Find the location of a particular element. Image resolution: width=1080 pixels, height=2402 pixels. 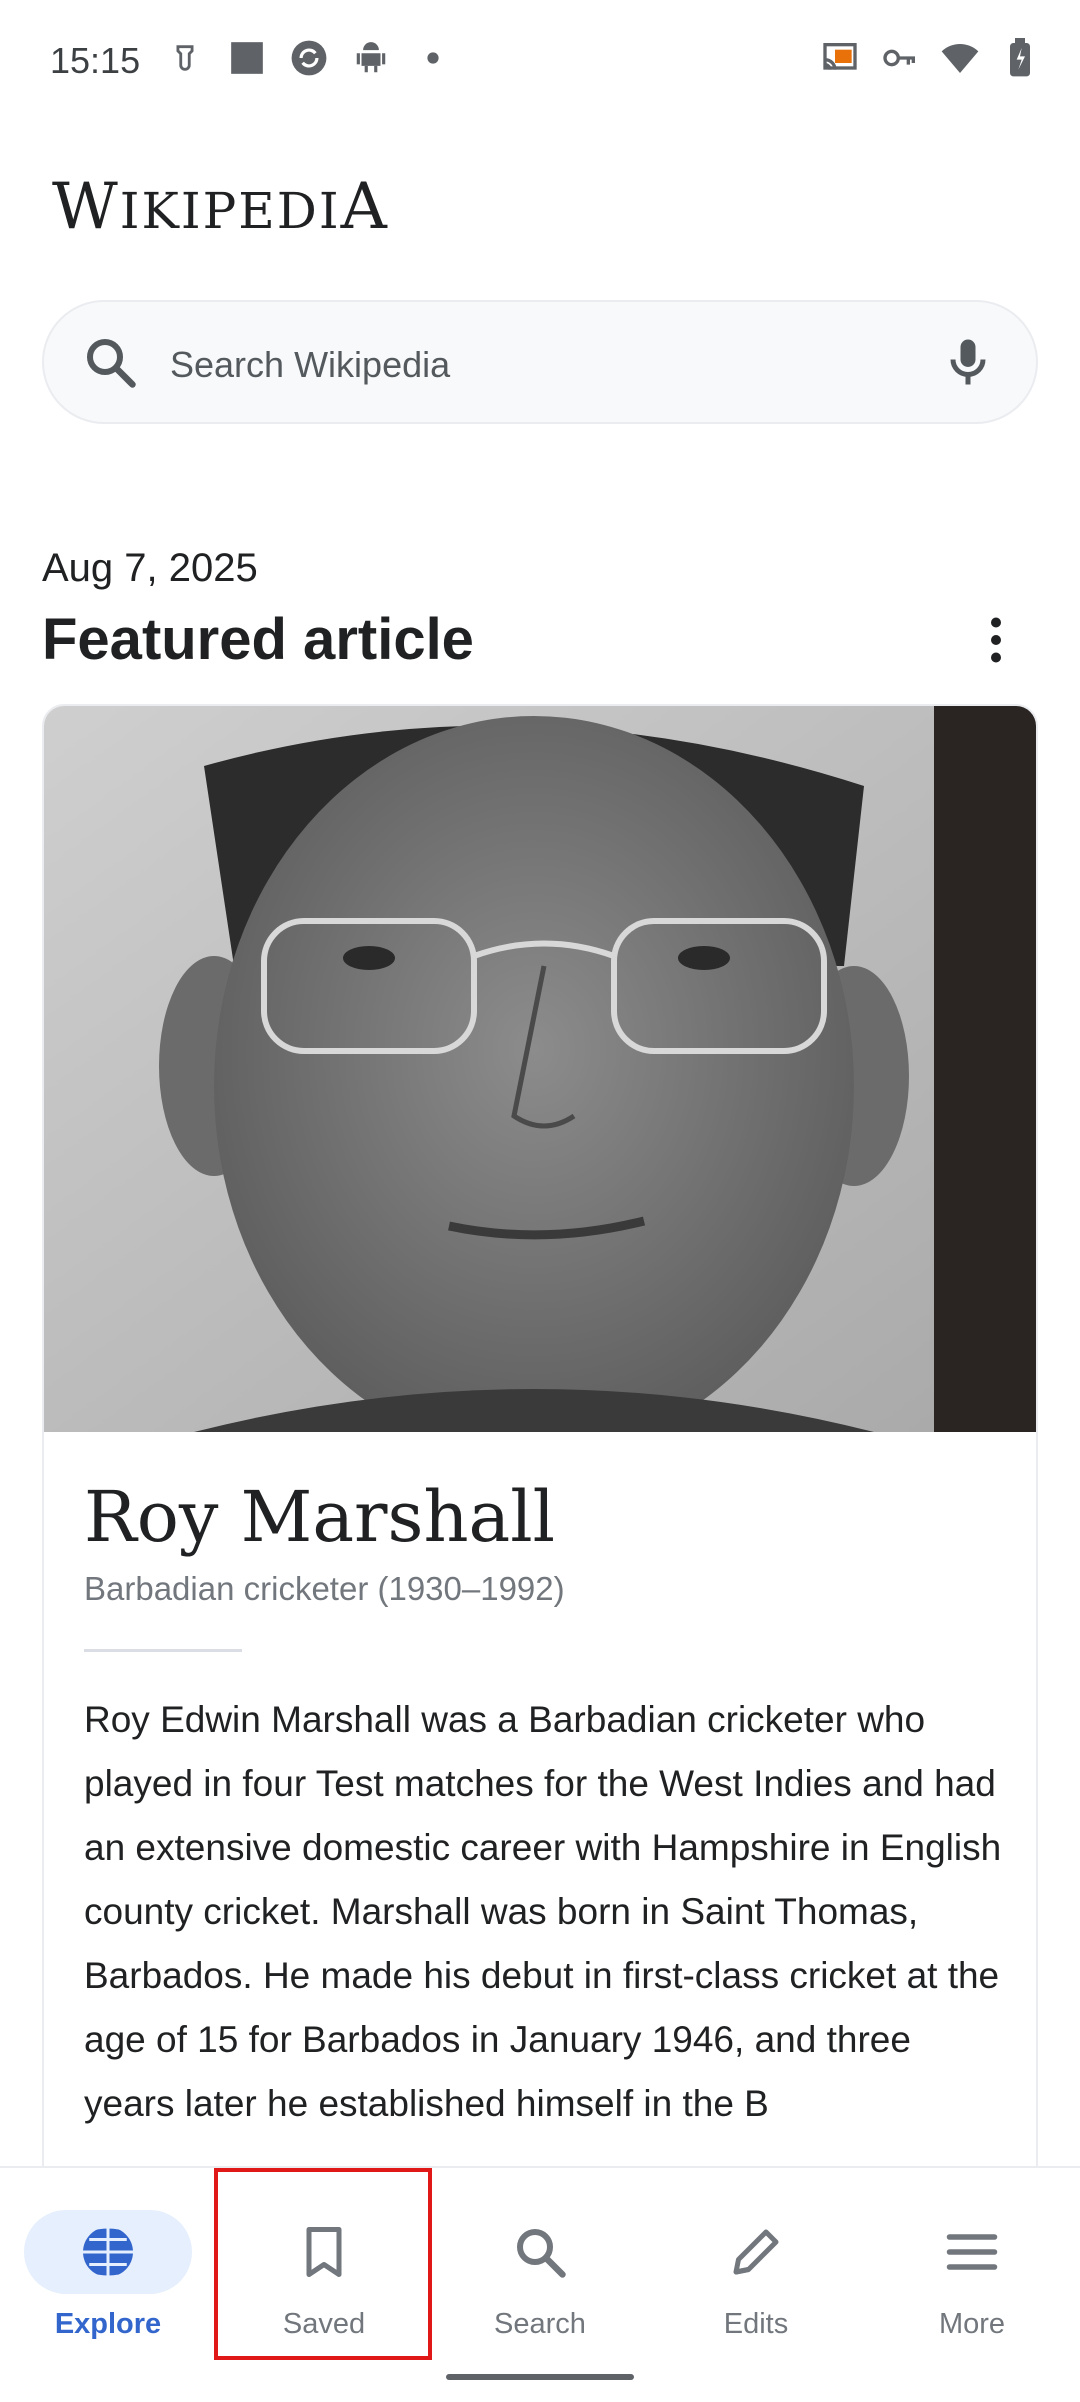

saved-tab-highlight is located at coordinates (323, 2264).